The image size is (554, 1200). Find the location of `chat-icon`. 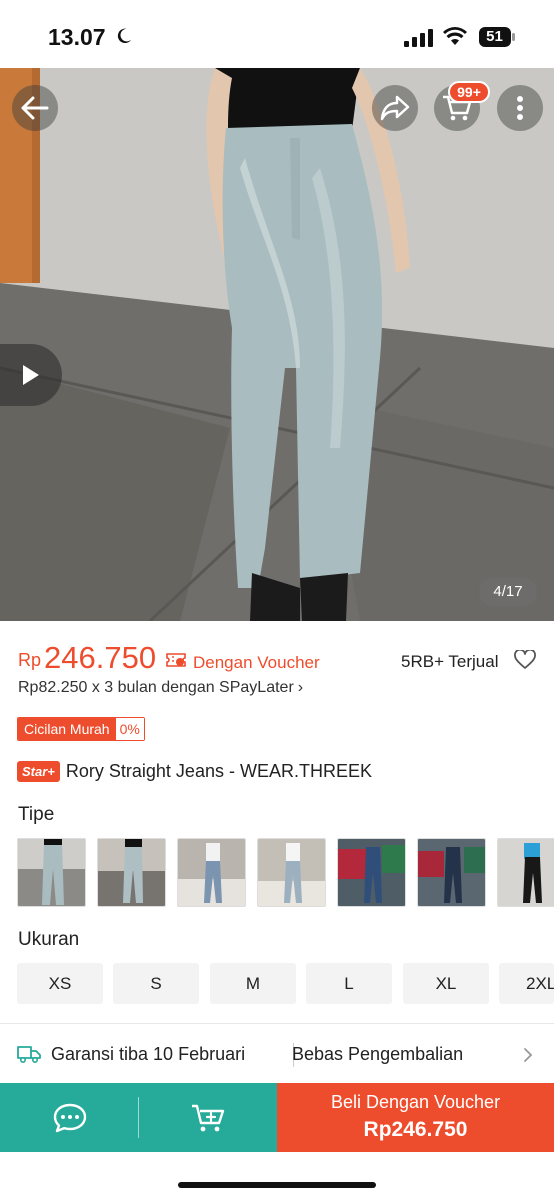

chat-icon is located at coordinates (69, 1117).